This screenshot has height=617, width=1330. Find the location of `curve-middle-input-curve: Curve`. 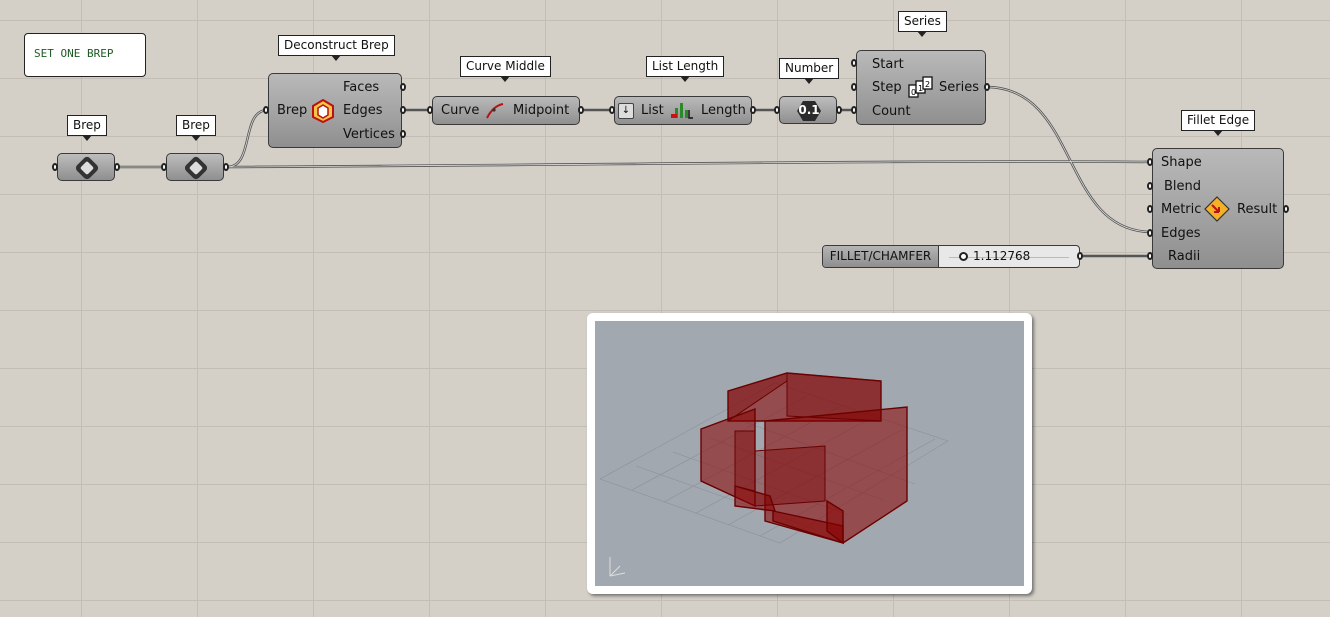

curve-middle-input-curve: Curve is located at coordinates (460, 110).